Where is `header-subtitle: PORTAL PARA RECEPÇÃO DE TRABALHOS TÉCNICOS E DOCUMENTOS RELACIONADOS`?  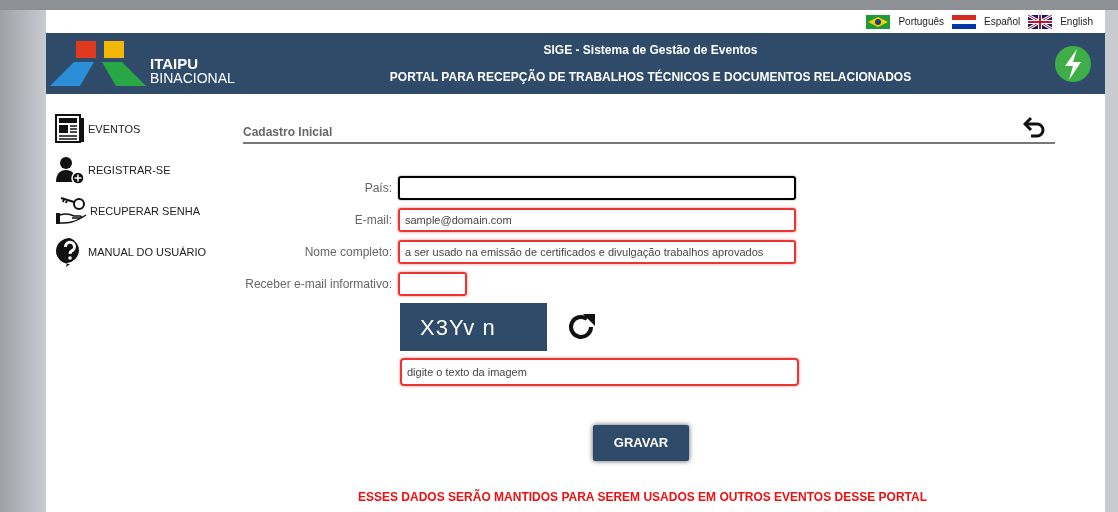
header-subtitle: PORTAL PARA RECEPÇÃO DE TRABALHOS TÉCNICOS E DOCUMENTOS RELACIONADOS is located at coordinates (650, 77).